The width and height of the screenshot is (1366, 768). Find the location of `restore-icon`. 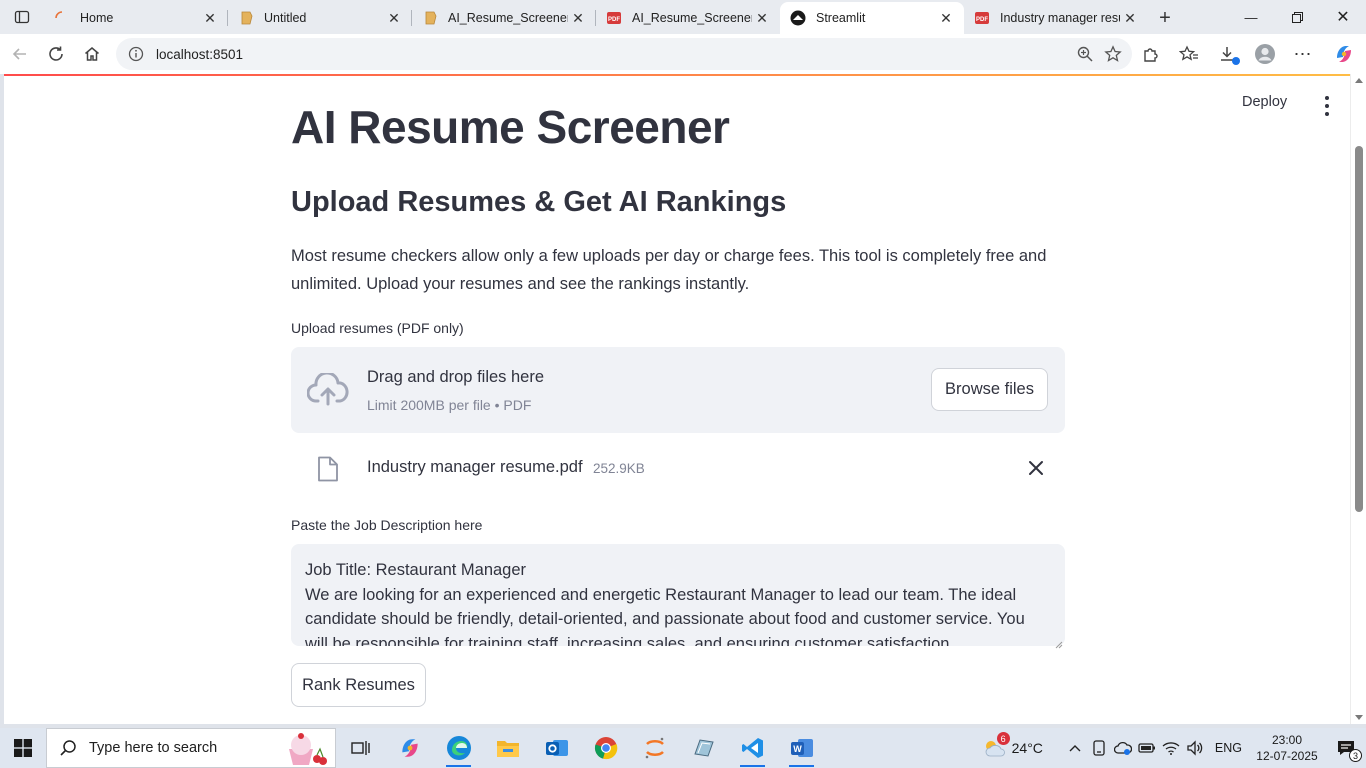

restore-icon is located at coordinates (1297, 17).